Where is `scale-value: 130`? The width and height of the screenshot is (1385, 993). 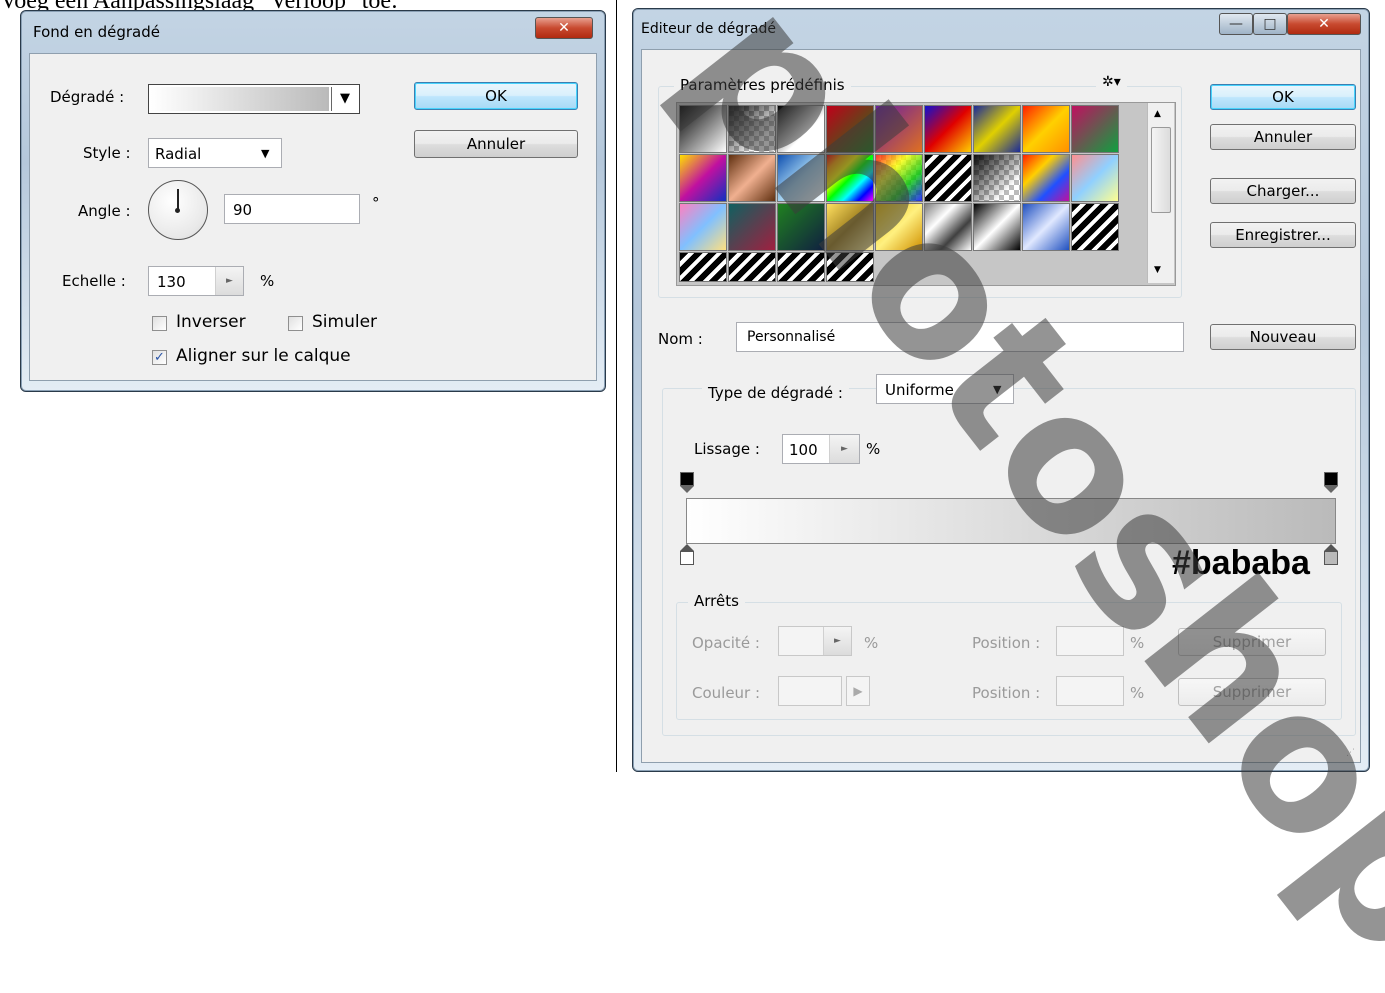 scale-value: 130 is located at coordinates (171, 282).